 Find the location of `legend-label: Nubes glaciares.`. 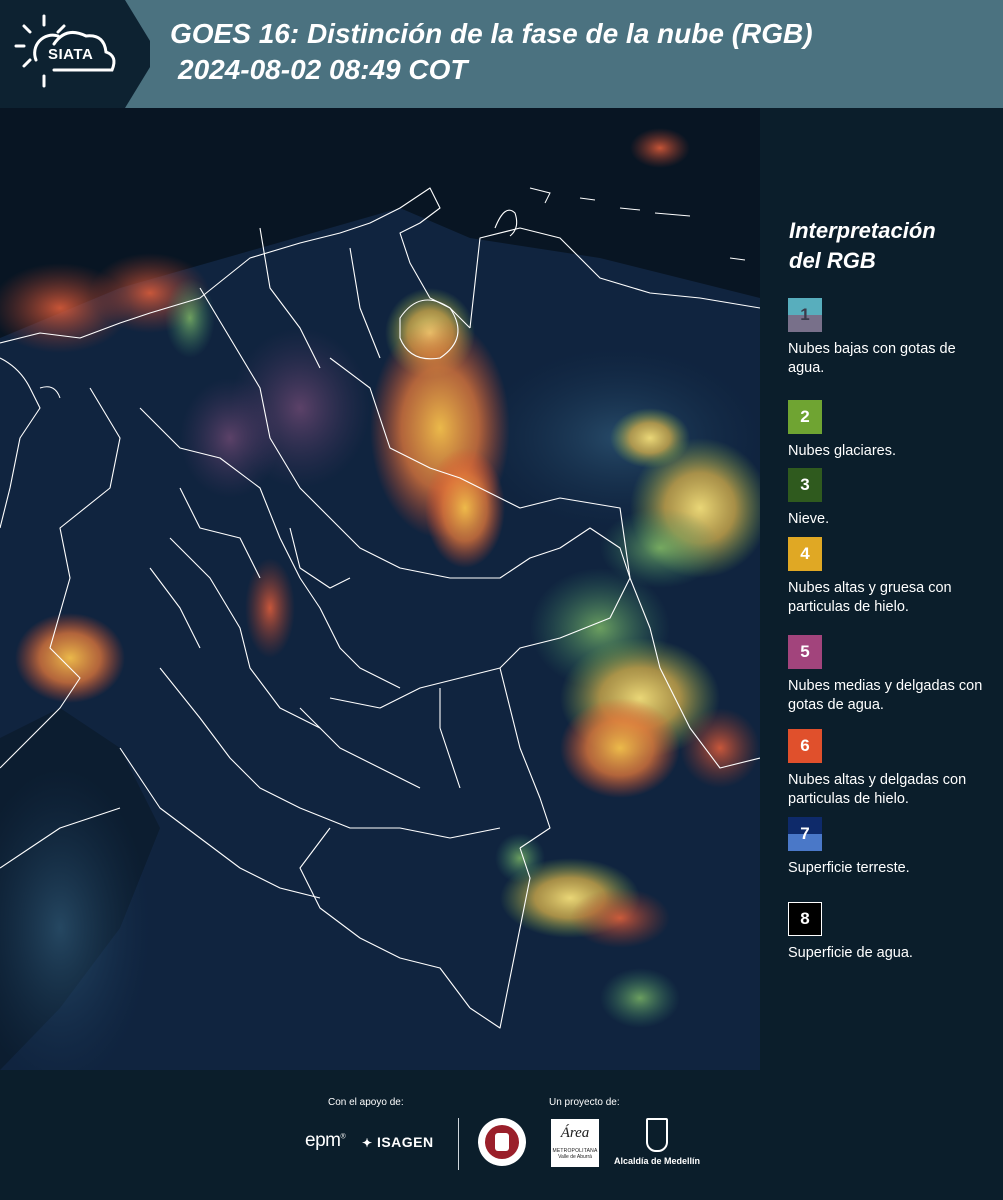

legend-label: Nubes glaciares. is located at coordinates (842, 451).